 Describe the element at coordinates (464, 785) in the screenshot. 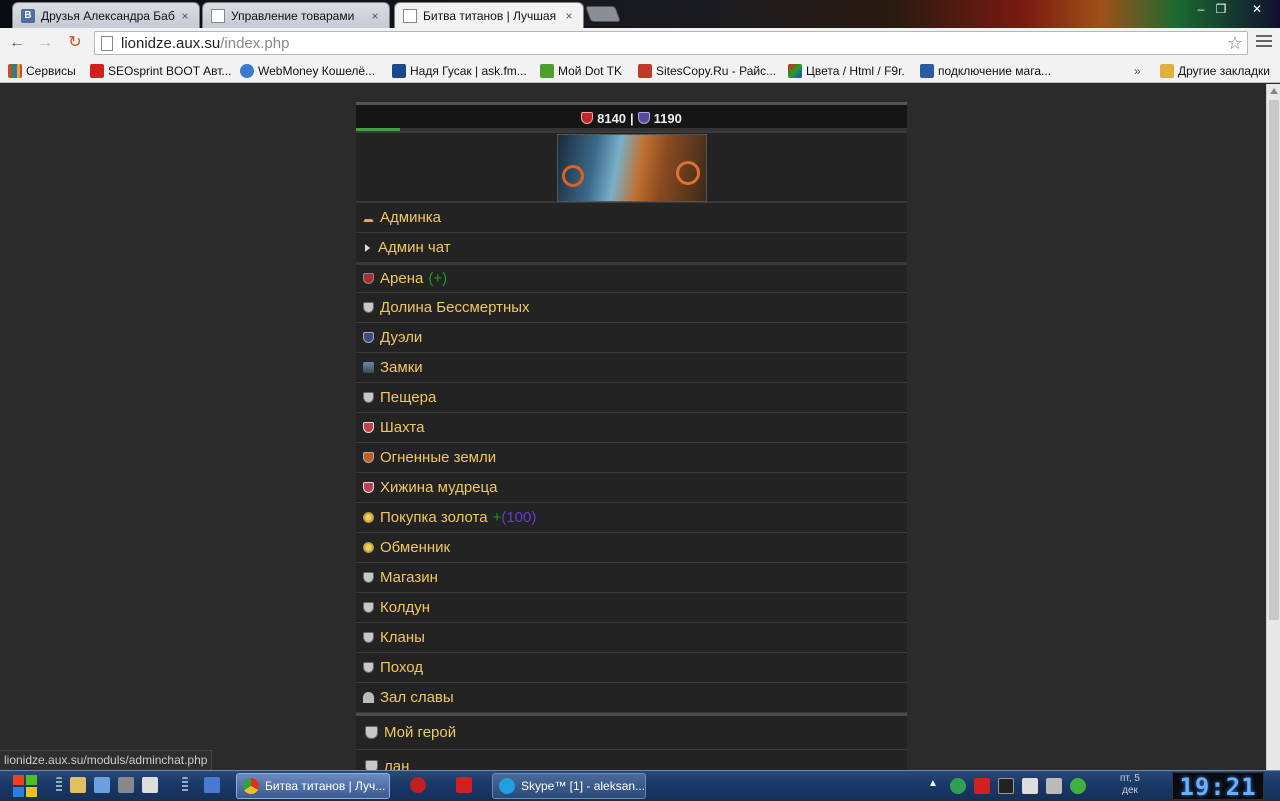

I see `opera-icon` at that location.